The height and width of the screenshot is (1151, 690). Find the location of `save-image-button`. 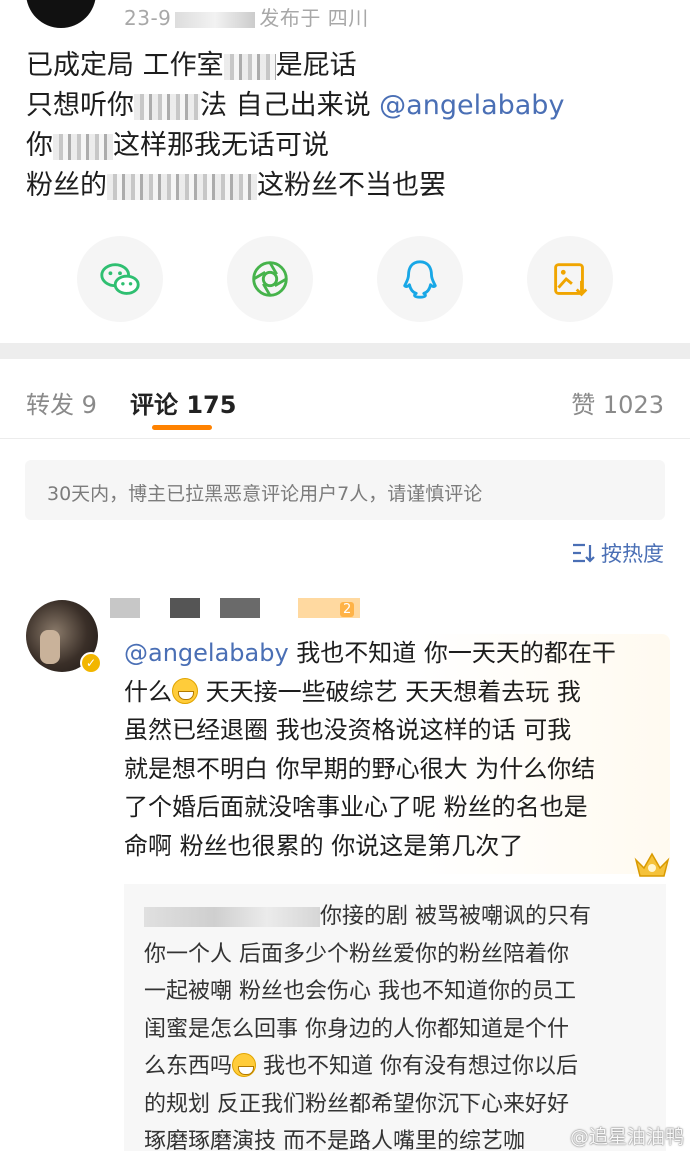

save-image-button is located at coordinates (570, 279).